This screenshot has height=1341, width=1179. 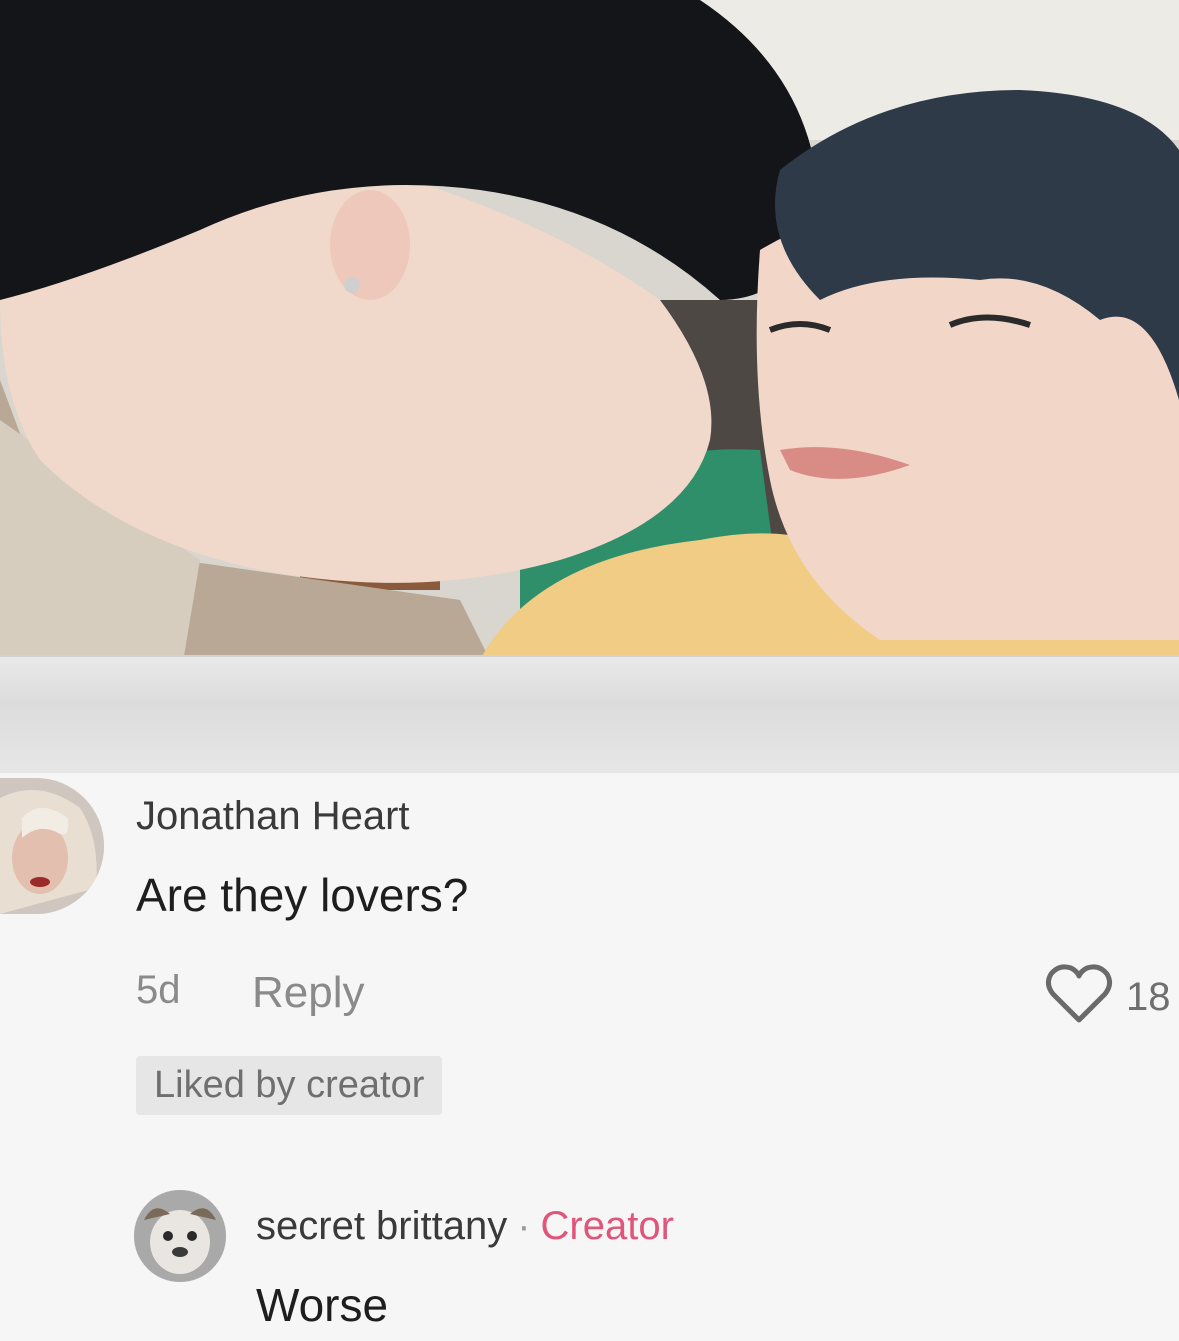 What do you see at coordinates (1079, 994) in the screenshot?
I see `heart-outline-icon` at bounding box center [1079, 994].